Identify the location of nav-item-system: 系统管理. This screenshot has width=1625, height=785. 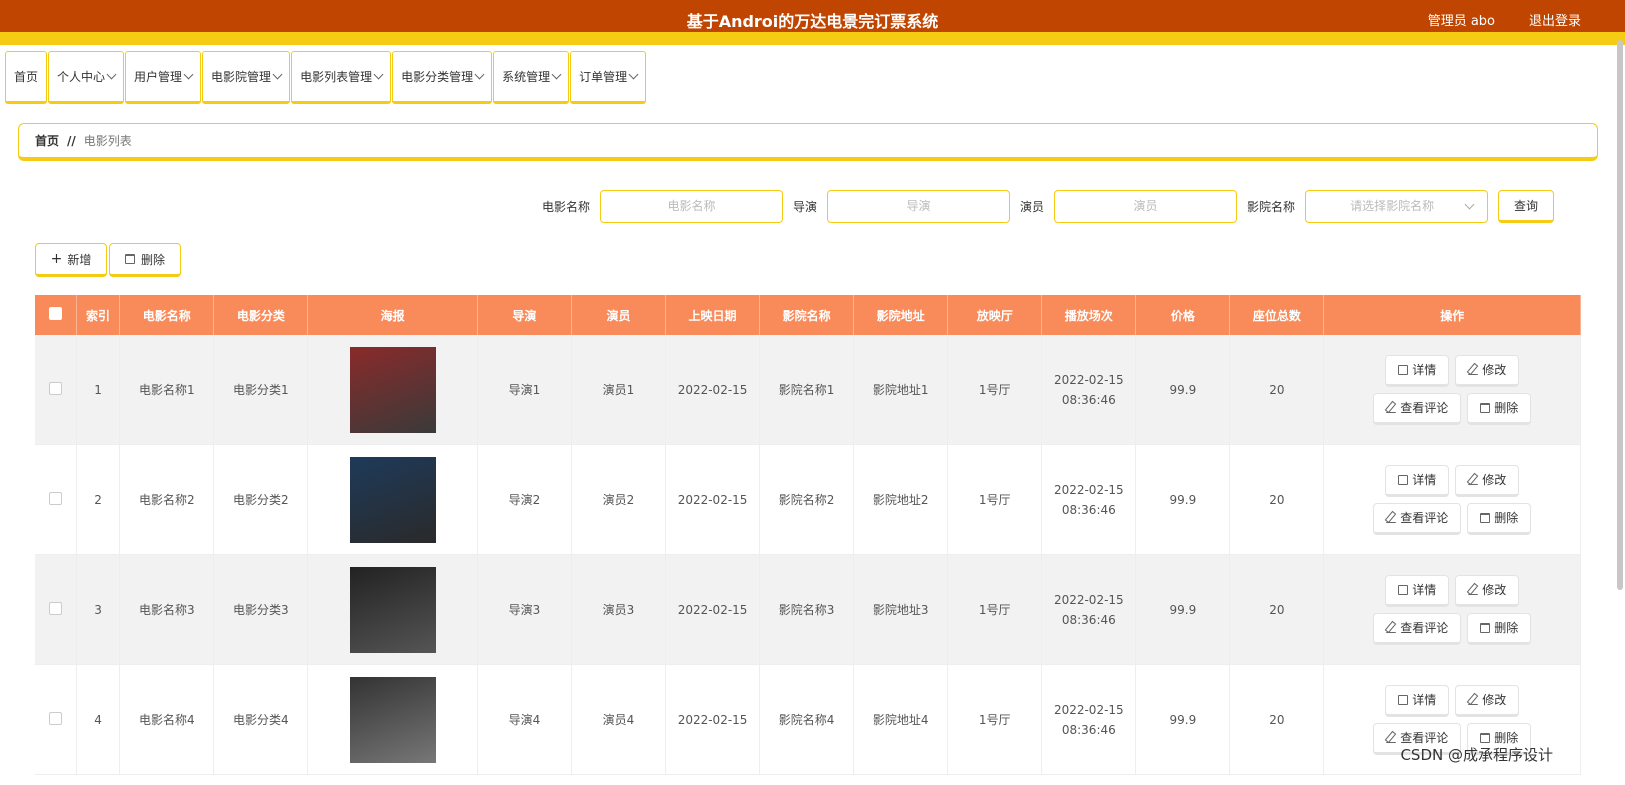
(531, 77).